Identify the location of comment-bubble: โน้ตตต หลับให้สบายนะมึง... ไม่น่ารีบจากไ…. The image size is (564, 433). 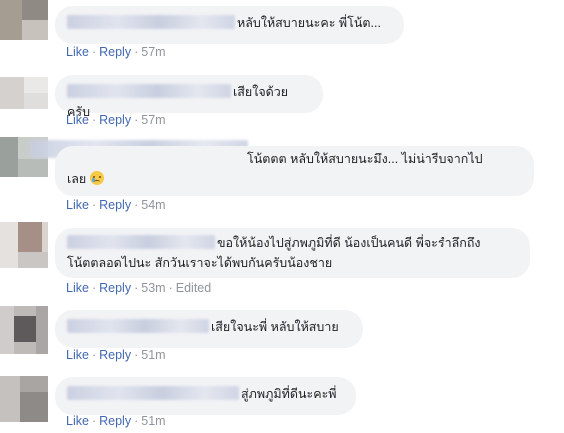
(294, 171).